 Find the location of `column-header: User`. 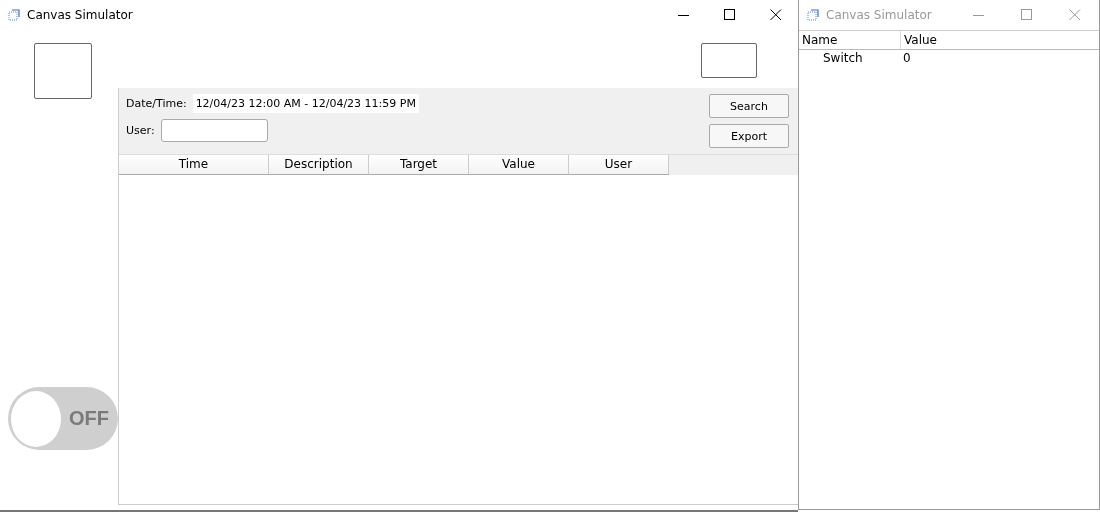

column-header: User is located at coordinates (619, 165).